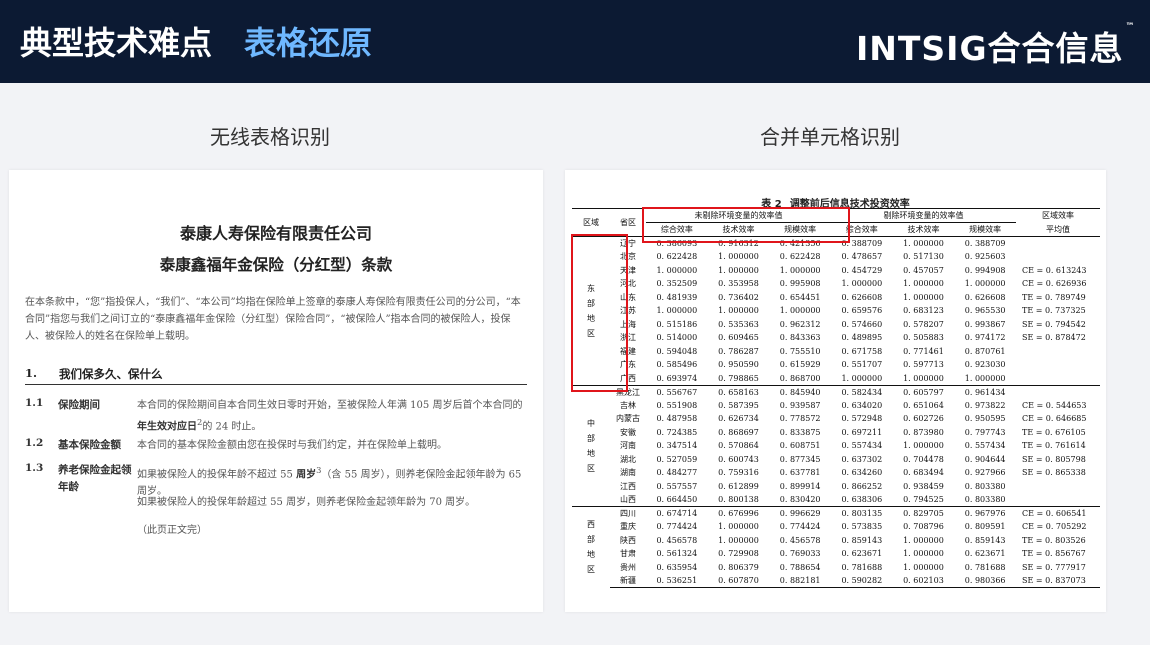 The image size is (1150, 645). What do you see at coordinates (862, 365) in the screenshot?
I see `value-cell: 0. 551707` at bounding box center [862, 365].